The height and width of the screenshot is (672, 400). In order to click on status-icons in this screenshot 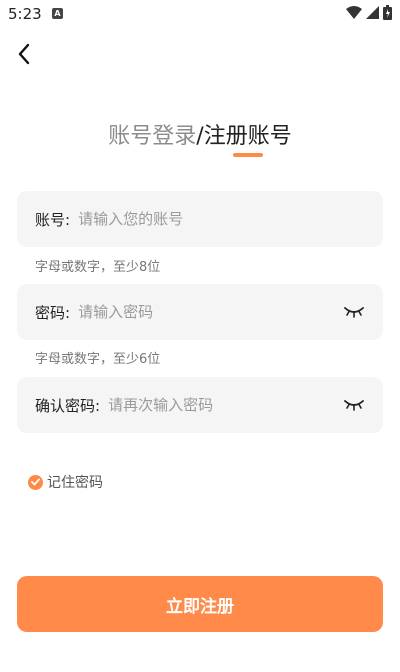, I will do `click(369, 12)`.